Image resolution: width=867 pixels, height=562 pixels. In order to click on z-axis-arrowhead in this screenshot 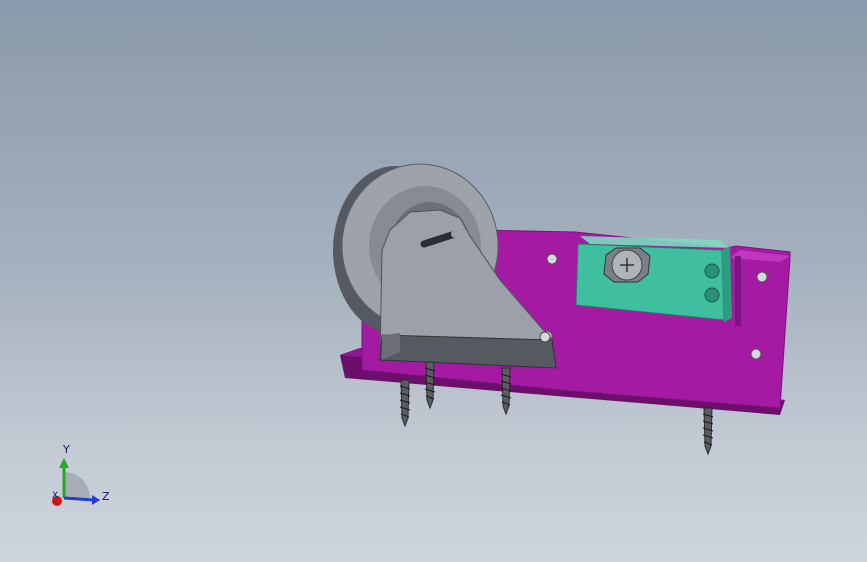, I will do `click(96, 500)`.